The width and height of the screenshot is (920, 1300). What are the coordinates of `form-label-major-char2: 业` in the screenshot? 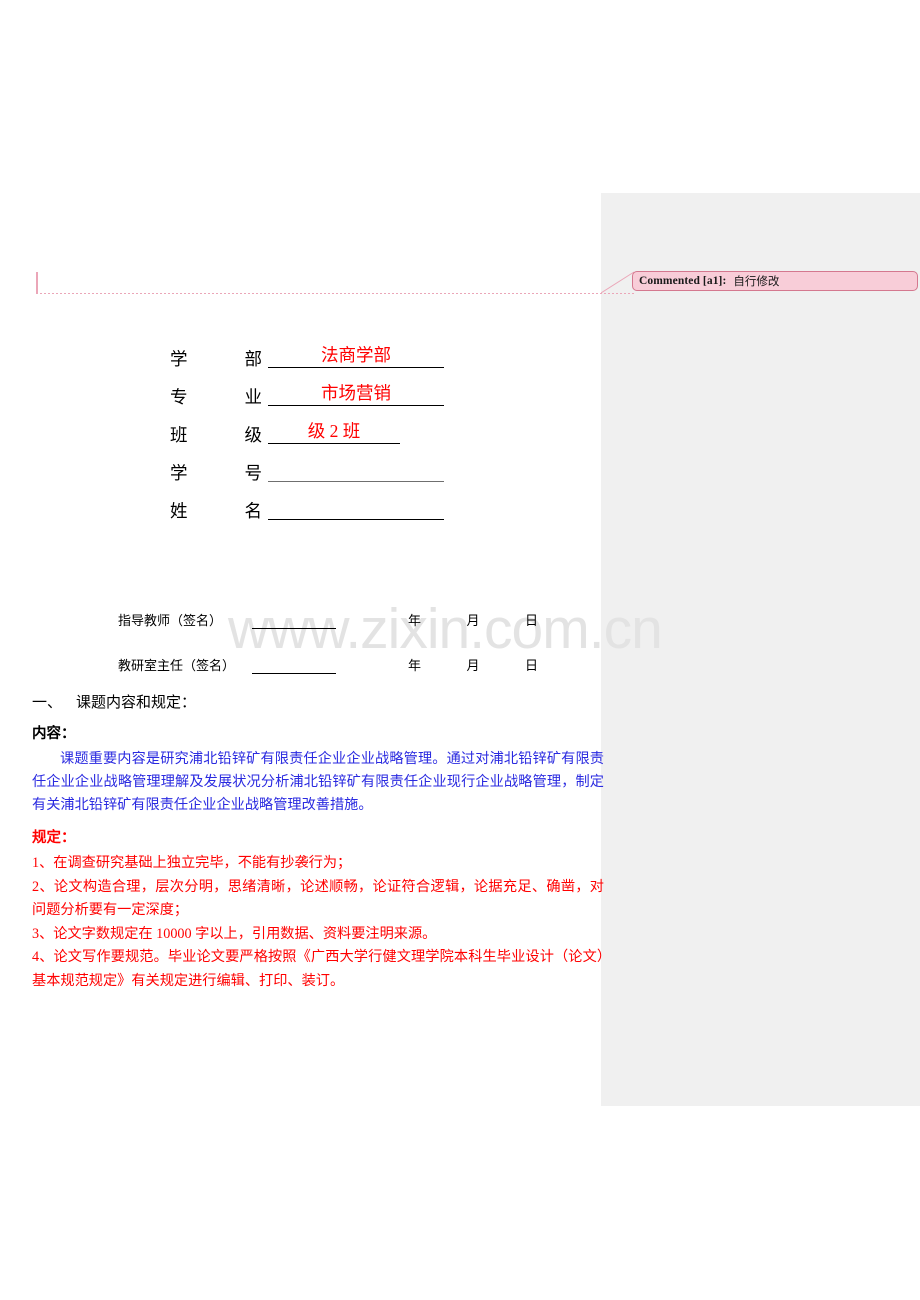 It's located at (253, 397).